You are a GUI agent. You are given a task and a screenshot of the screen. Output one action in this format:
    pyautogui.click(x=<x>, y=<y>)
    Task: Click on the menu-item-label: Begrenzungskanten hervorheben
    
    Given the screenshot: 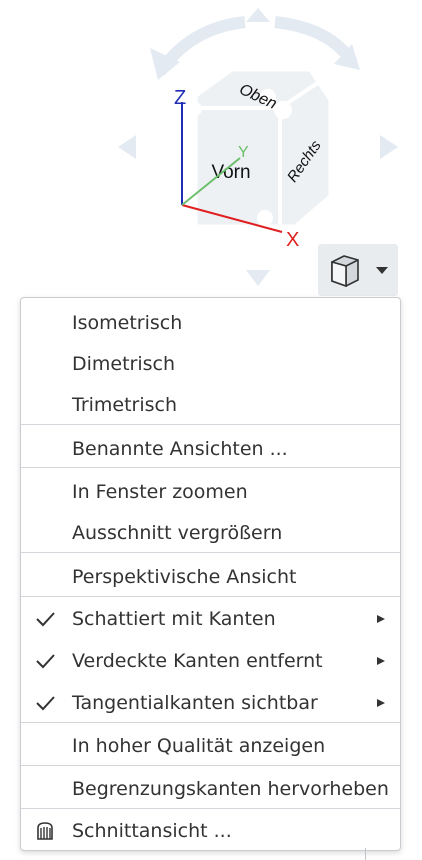 What is the action you would take?
    pyautogui.click(x=230, y=789)
    